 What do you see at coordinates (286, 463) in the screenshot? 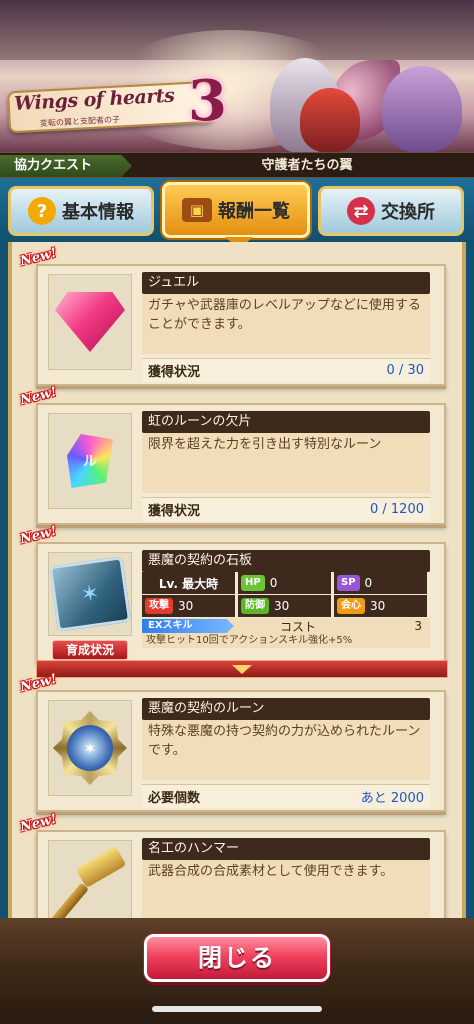
I see `item-description: 限界を超えた力を引き出す特別なルーン` at bounding box center [286, 463].